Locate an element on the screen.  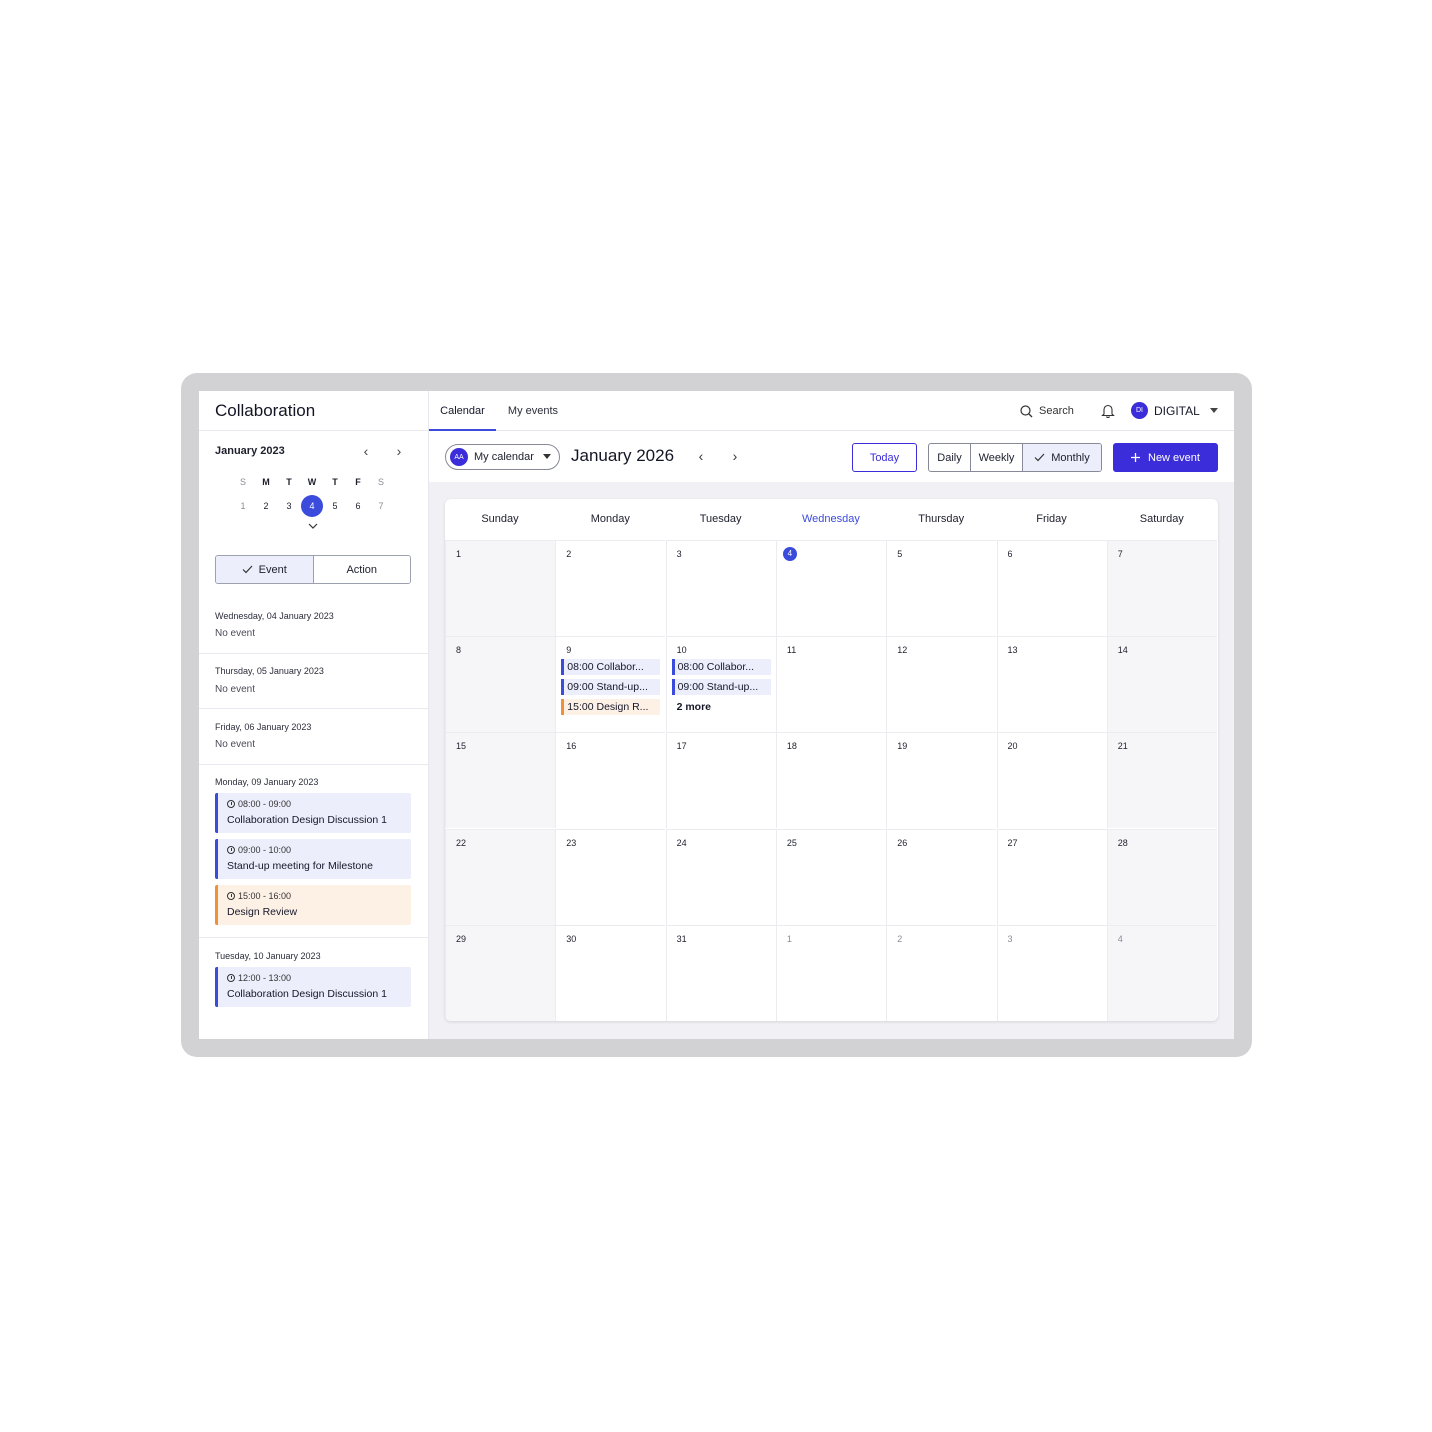
calendar-select: AA My calendar is located at coordinates (502, 457).